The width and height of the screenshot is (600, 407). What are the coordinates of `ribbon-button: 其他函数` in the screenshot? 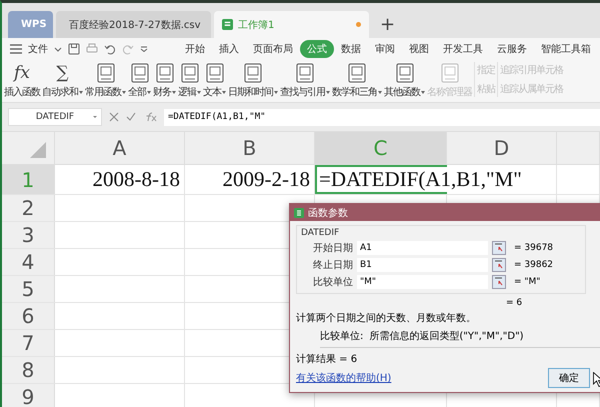 It's located at (404, 80).